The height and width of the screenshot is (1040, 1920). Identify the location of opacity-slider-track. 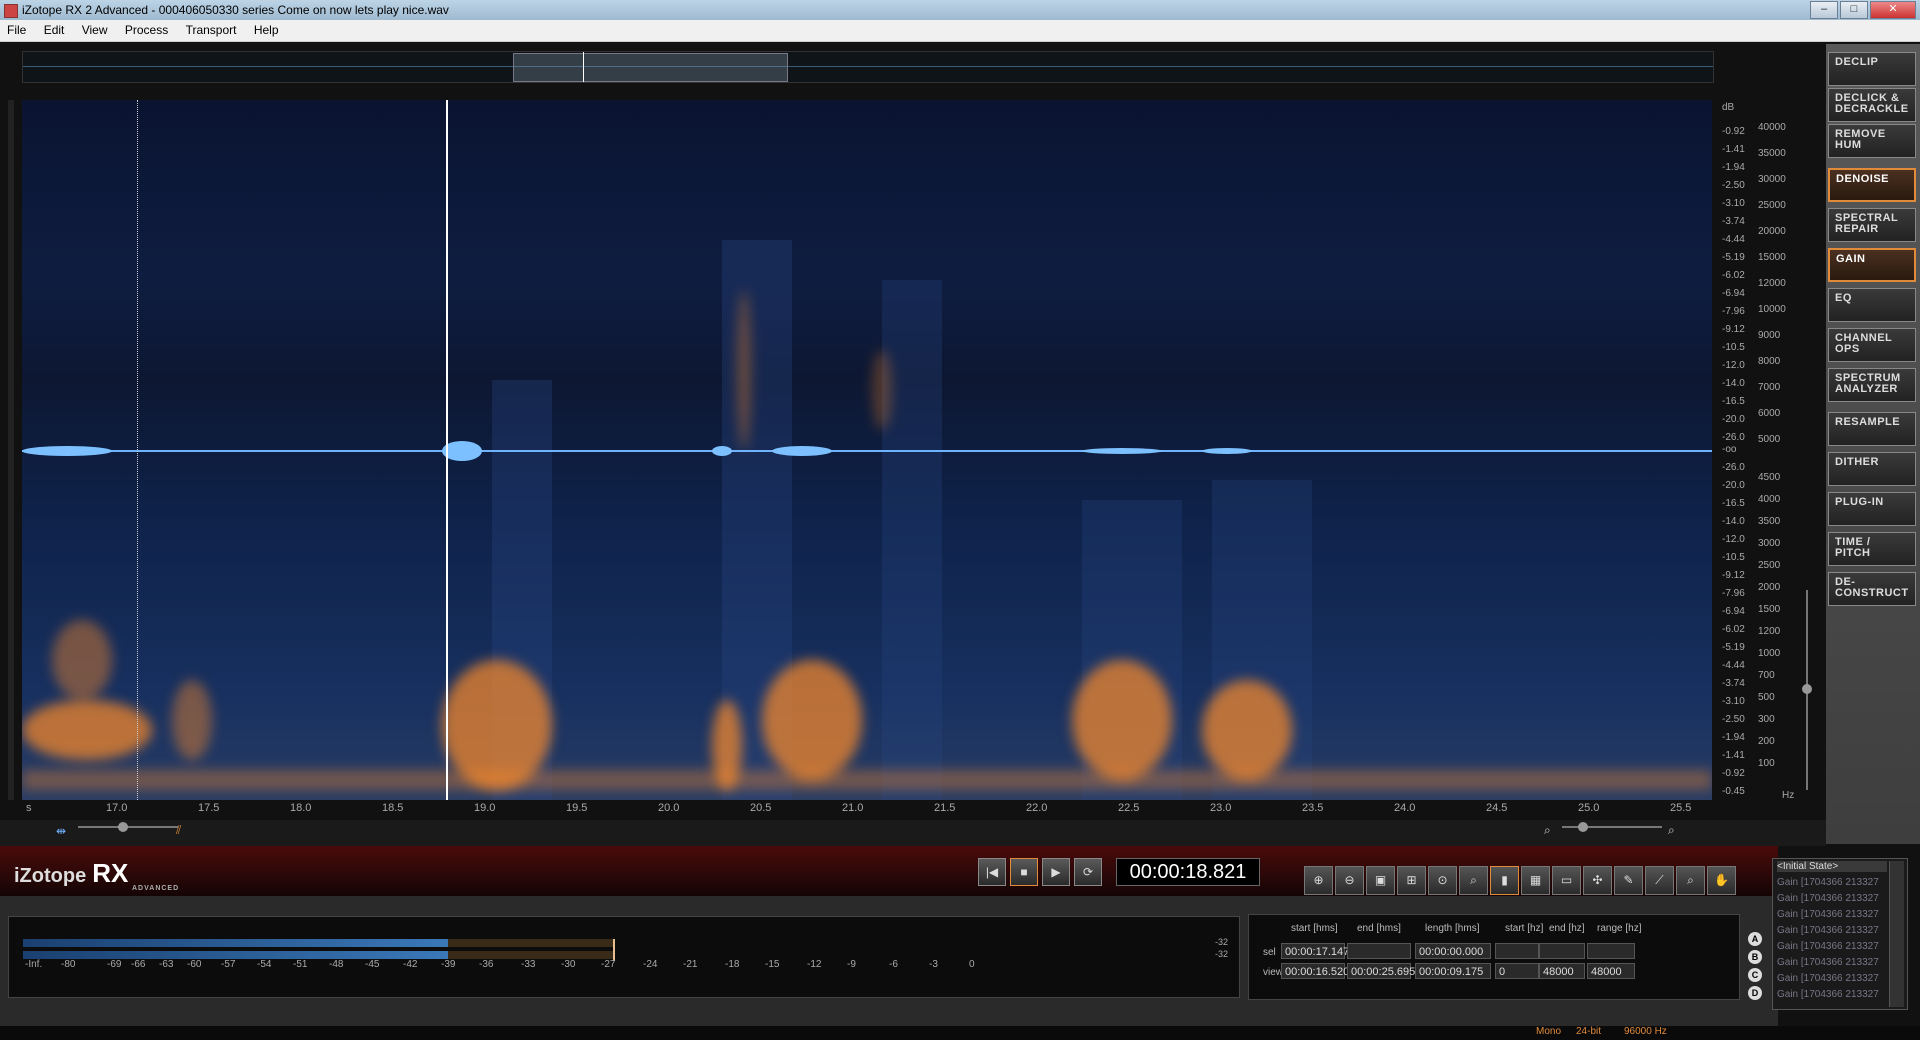
(128, 827).